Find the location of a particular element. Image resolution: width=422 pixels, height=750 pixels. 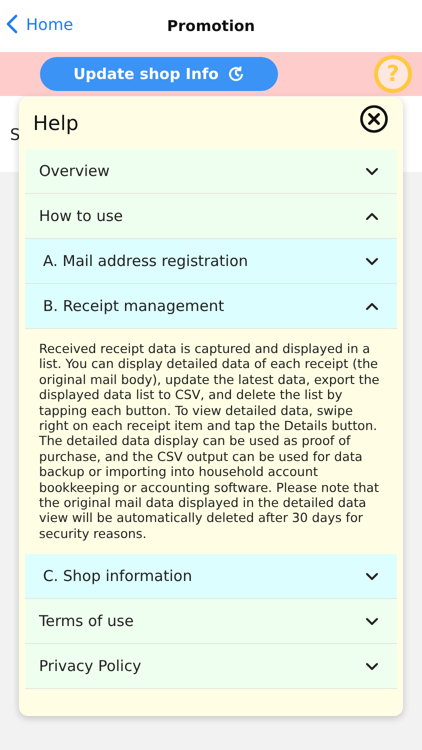

screen-title: Promotion is located at coordinates (211, 26).